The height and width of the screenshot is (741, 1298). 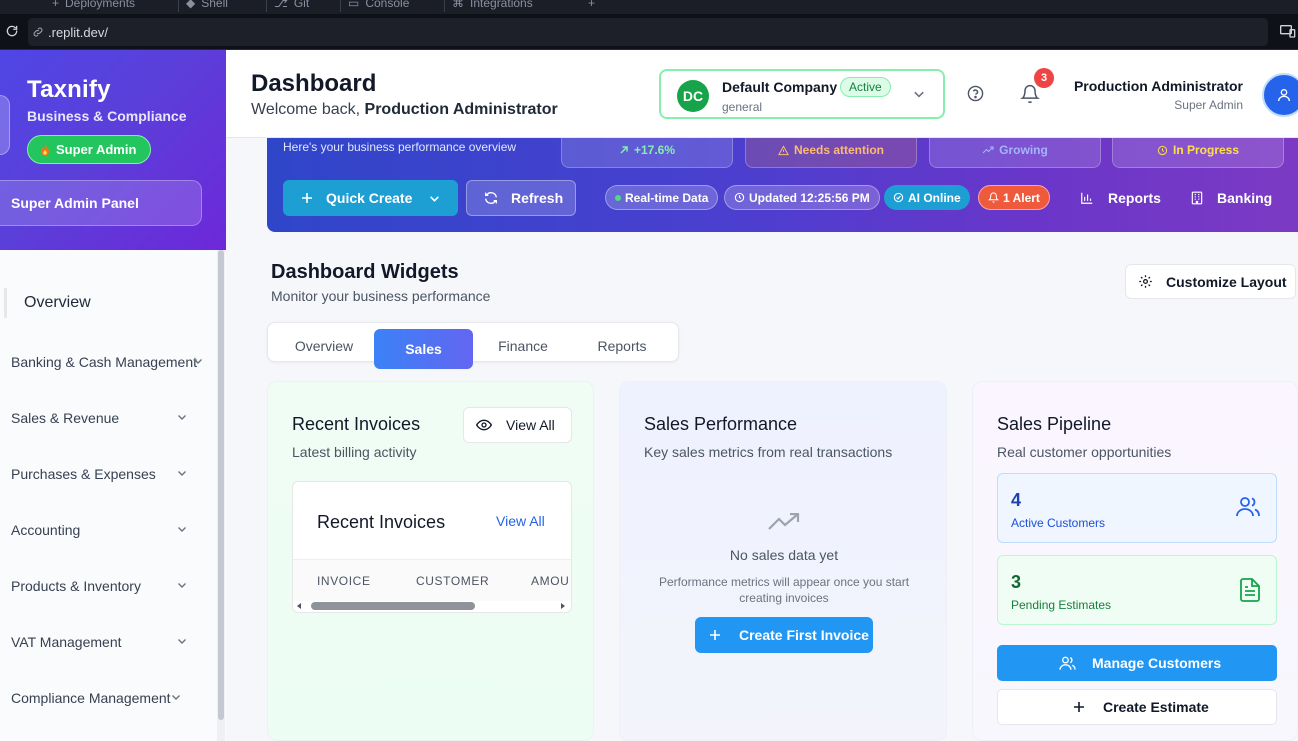 What do you see at coordinates (784, 635) in the screenshot?
I see `create-first-invoice-button: Create First Invoice` at bounding box center [784, 635].